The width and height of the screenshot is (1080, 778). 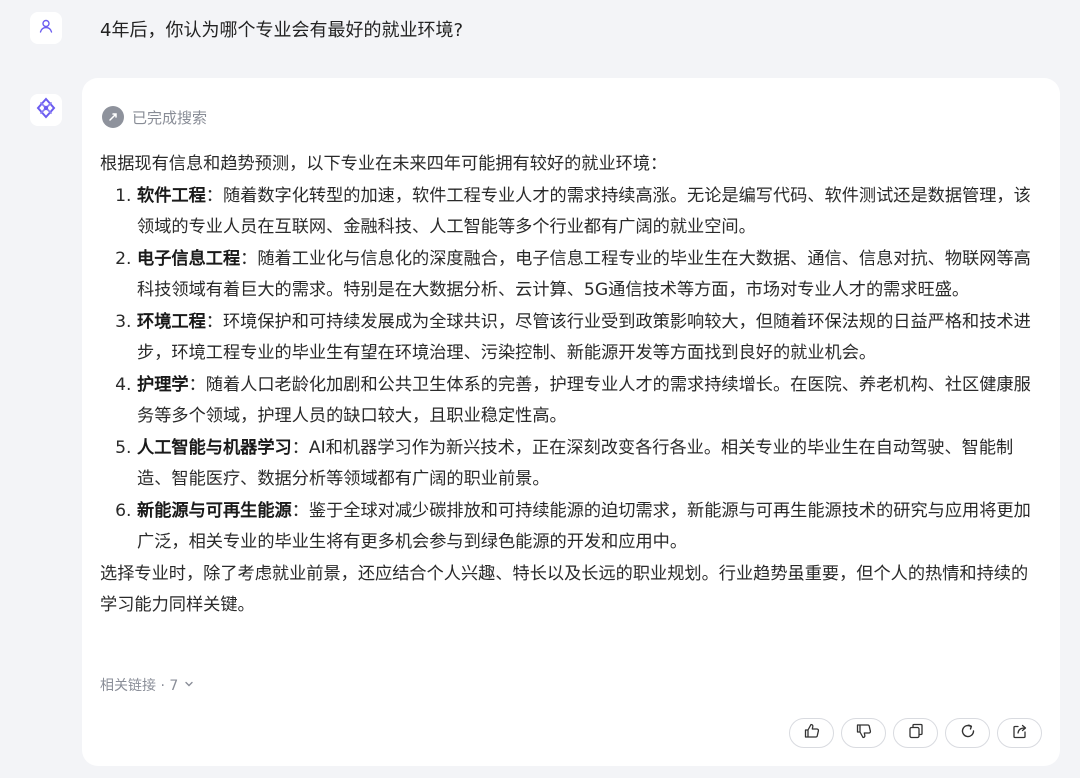 I want to click on copy-icon, so click(x=916, y=733).